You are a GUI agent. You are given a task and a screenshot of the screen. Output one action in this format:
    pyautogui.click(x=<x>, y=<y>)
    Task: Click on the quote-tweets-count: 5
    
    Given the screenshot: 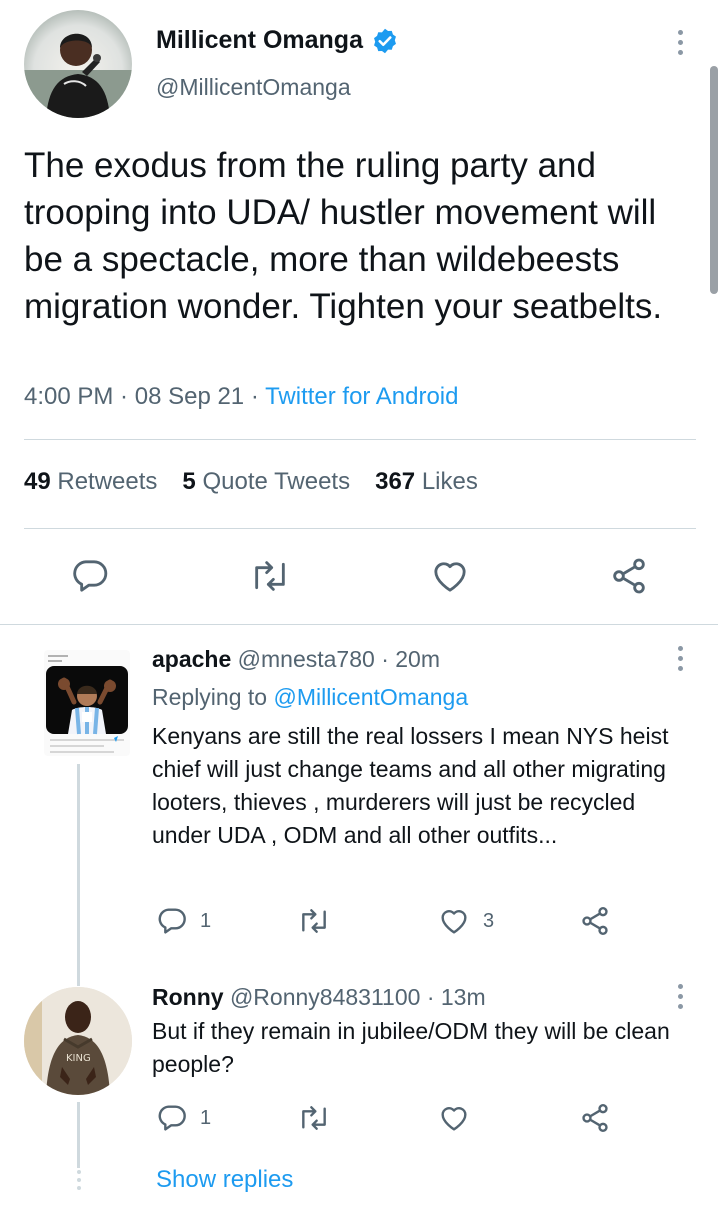 What is the action you would take?
    pyautogui.click(x=189, y=481)
    